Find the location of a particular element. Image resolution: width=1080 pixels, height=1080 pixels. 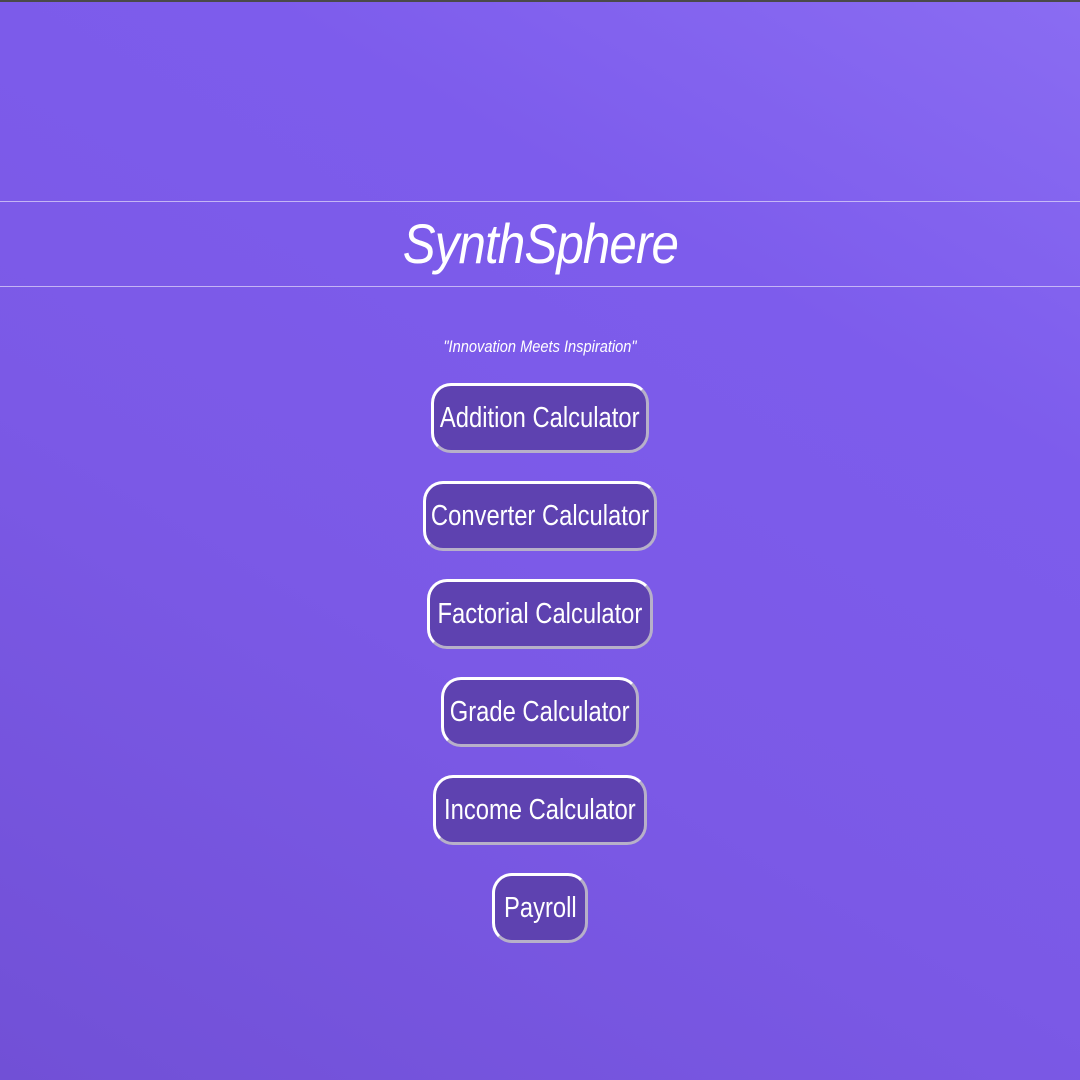

addition-calculator-label: Addition Calculator is located at coordinates (540, 417).